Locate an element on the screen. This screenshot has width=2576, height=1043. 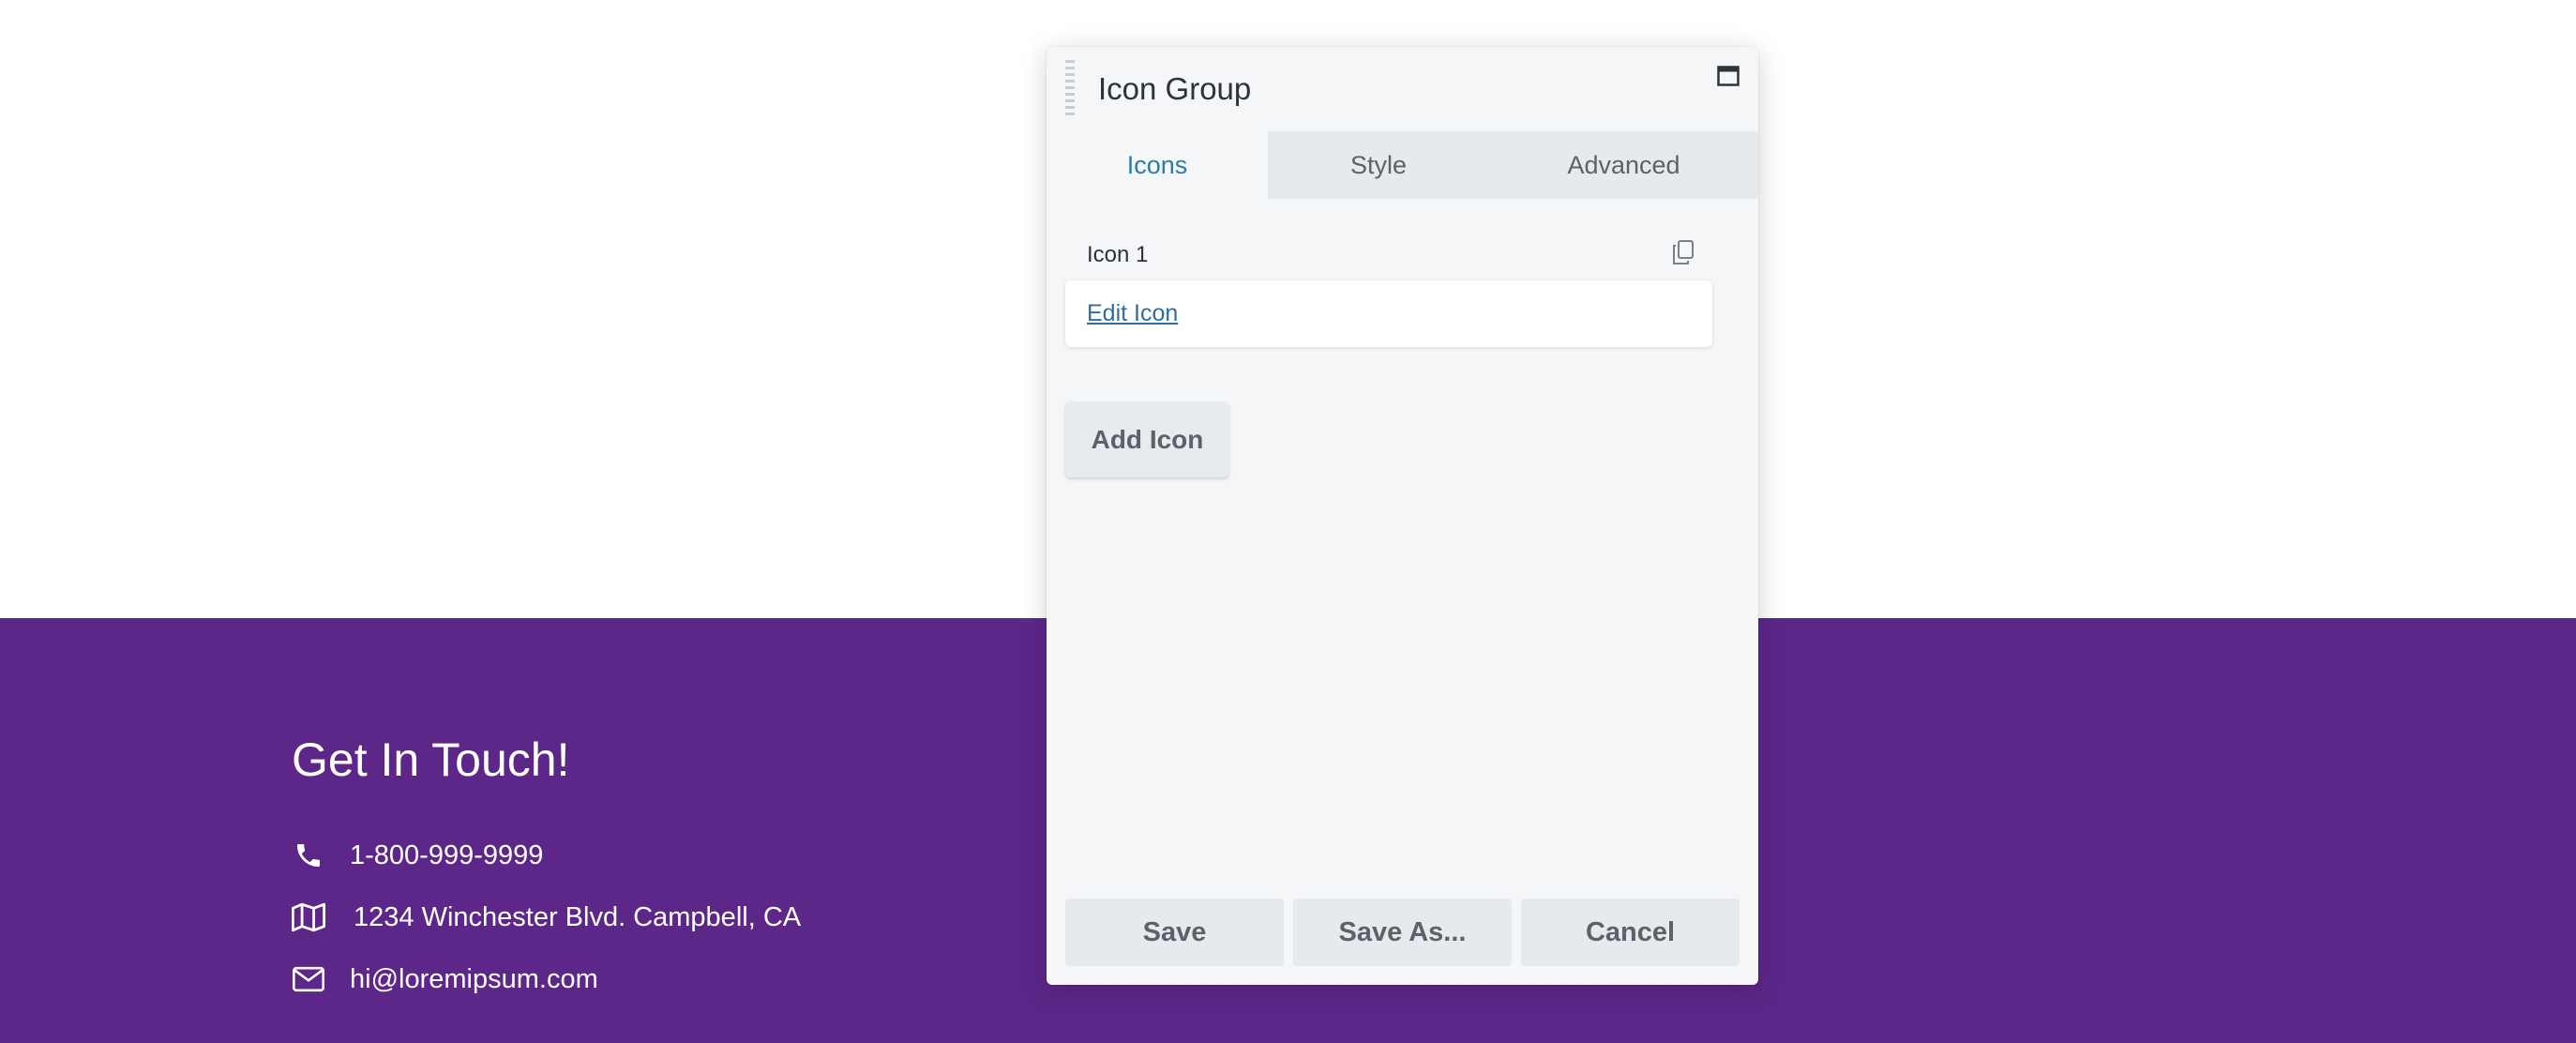
copy-icon is located at coordinates (1683, 252).